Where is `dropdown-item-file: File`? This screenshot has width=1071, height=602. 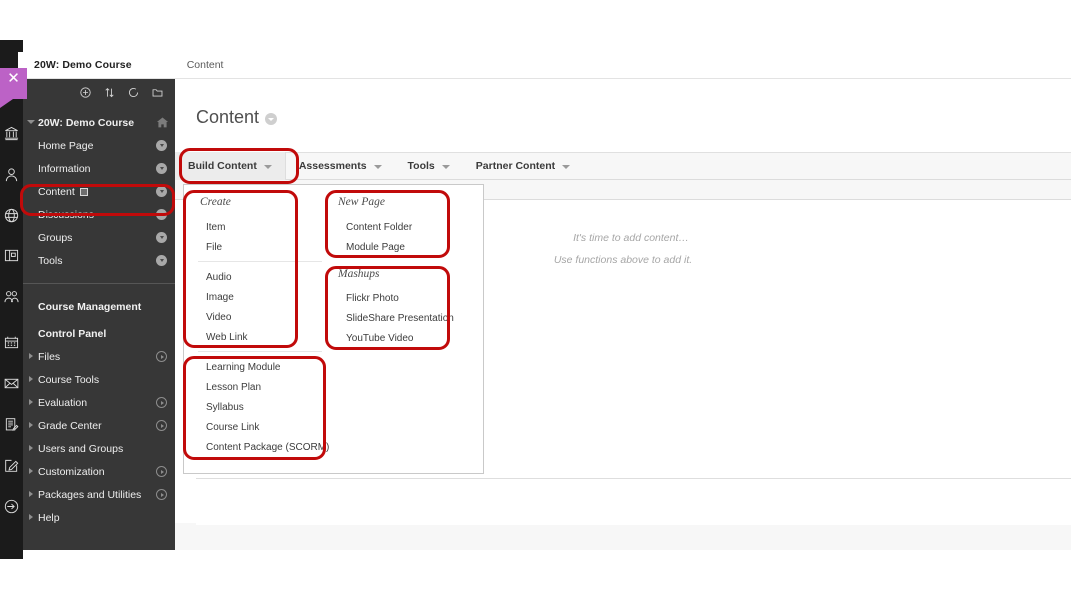
dropdown-item-file: File is located at coordinates (214, 248).